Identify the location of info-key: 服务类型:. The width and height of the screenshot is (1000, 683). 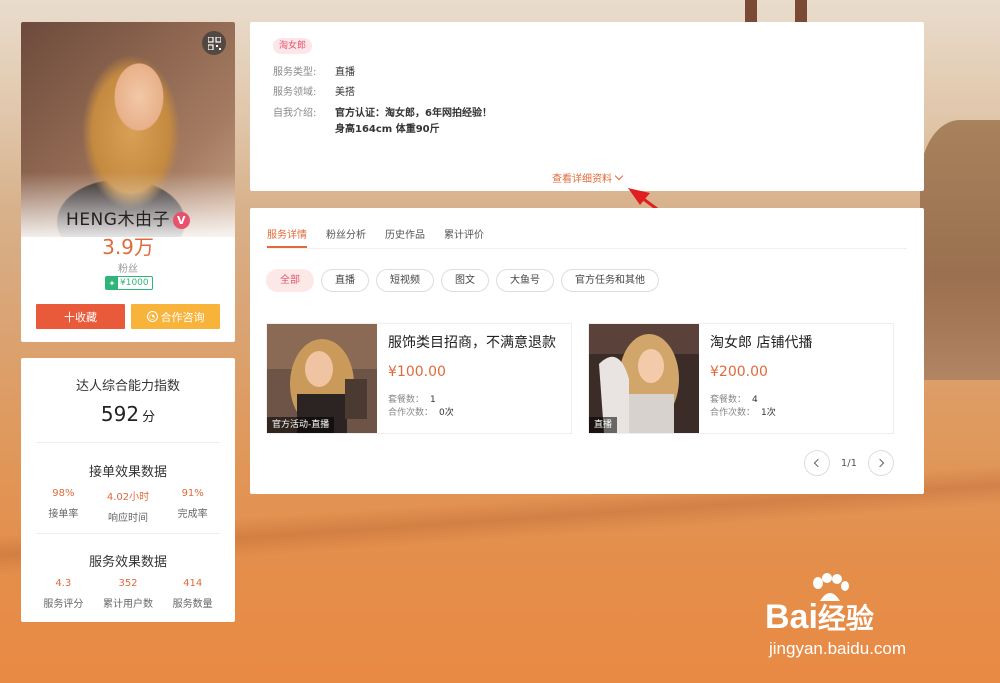
(295, 72).